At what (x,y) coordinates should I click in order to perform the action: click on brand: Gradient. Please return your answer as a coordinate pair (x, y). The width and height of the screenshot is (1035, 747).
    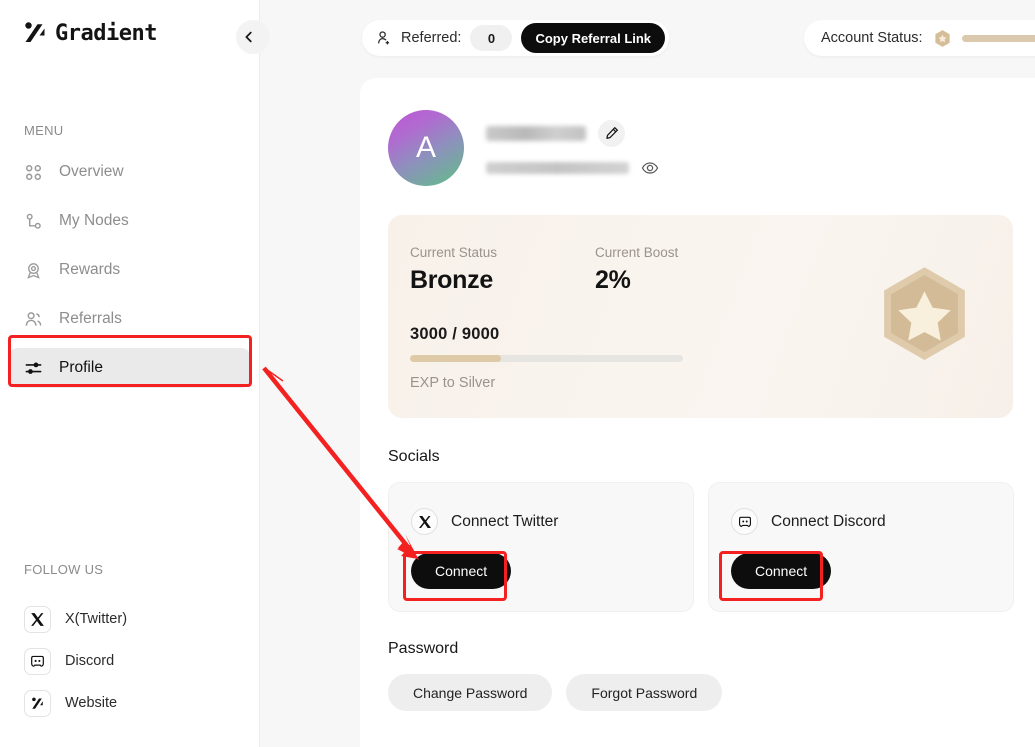
    Looking at the image, I should click on (129, 23).